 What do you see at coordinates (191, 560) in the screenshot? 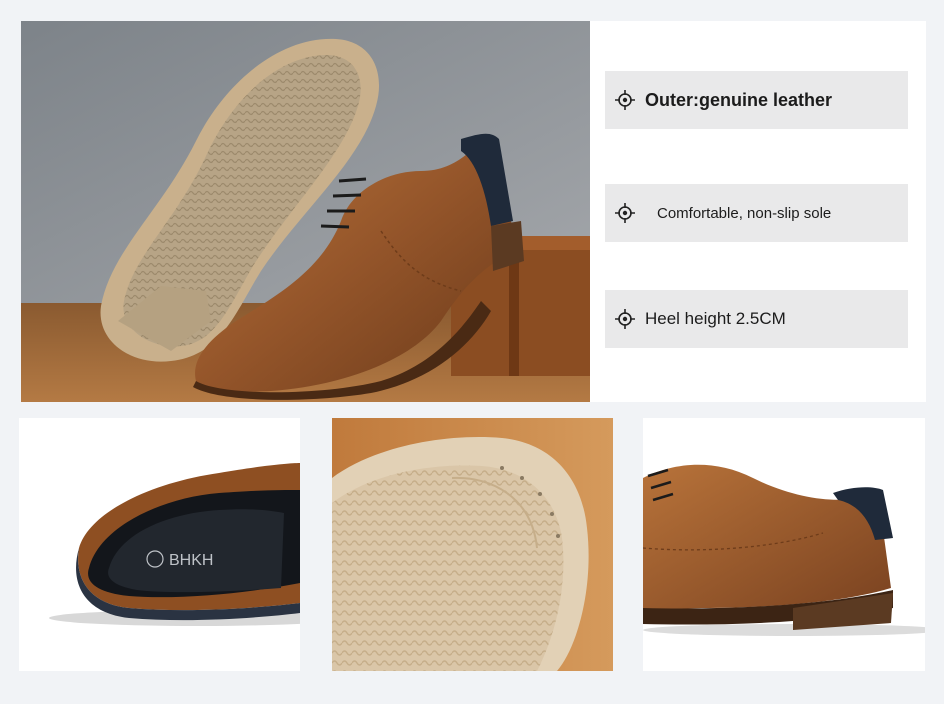
I see `insole-brand-text: BHKH` at bounding box center [191, 560].